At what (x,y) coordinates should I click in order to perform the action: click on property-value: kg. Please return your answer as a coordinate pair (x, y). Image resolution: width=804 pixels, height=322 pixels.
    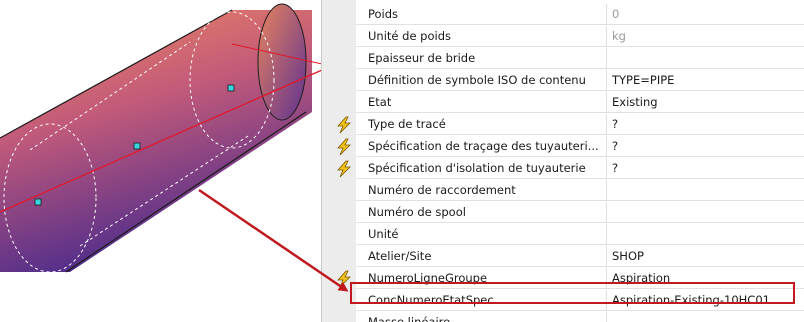
    Looking at the image, I should click on (705, 36).